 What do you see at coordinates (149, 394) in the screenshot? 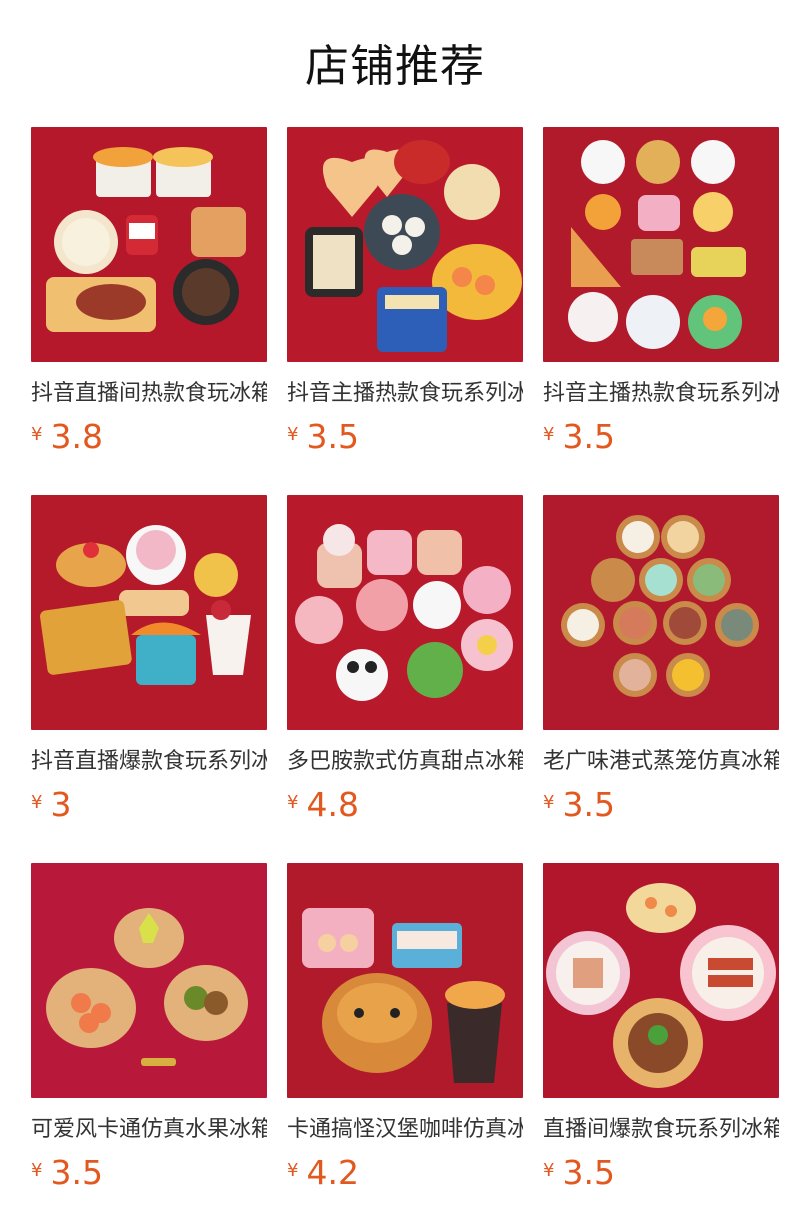
I see `product-title: 抖音直播间热款食玩冰箱贴` at bounding box center [149, 394].